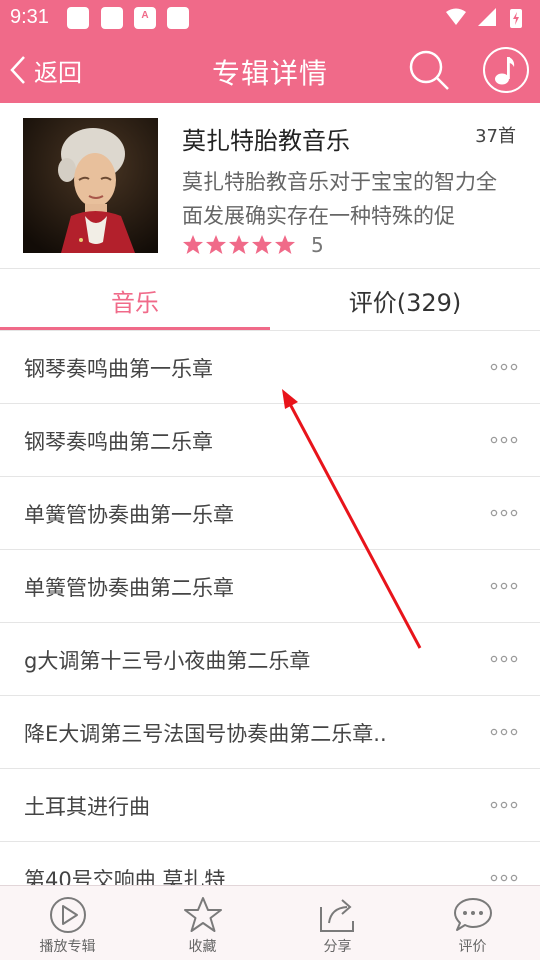 This screenshot has height=960, width=540. What do you see at coordinates (167, 661) in the screenshot?
I see `track-title: g大调第十三号小夜曲第二乐章` at bounding box center [167, 661].